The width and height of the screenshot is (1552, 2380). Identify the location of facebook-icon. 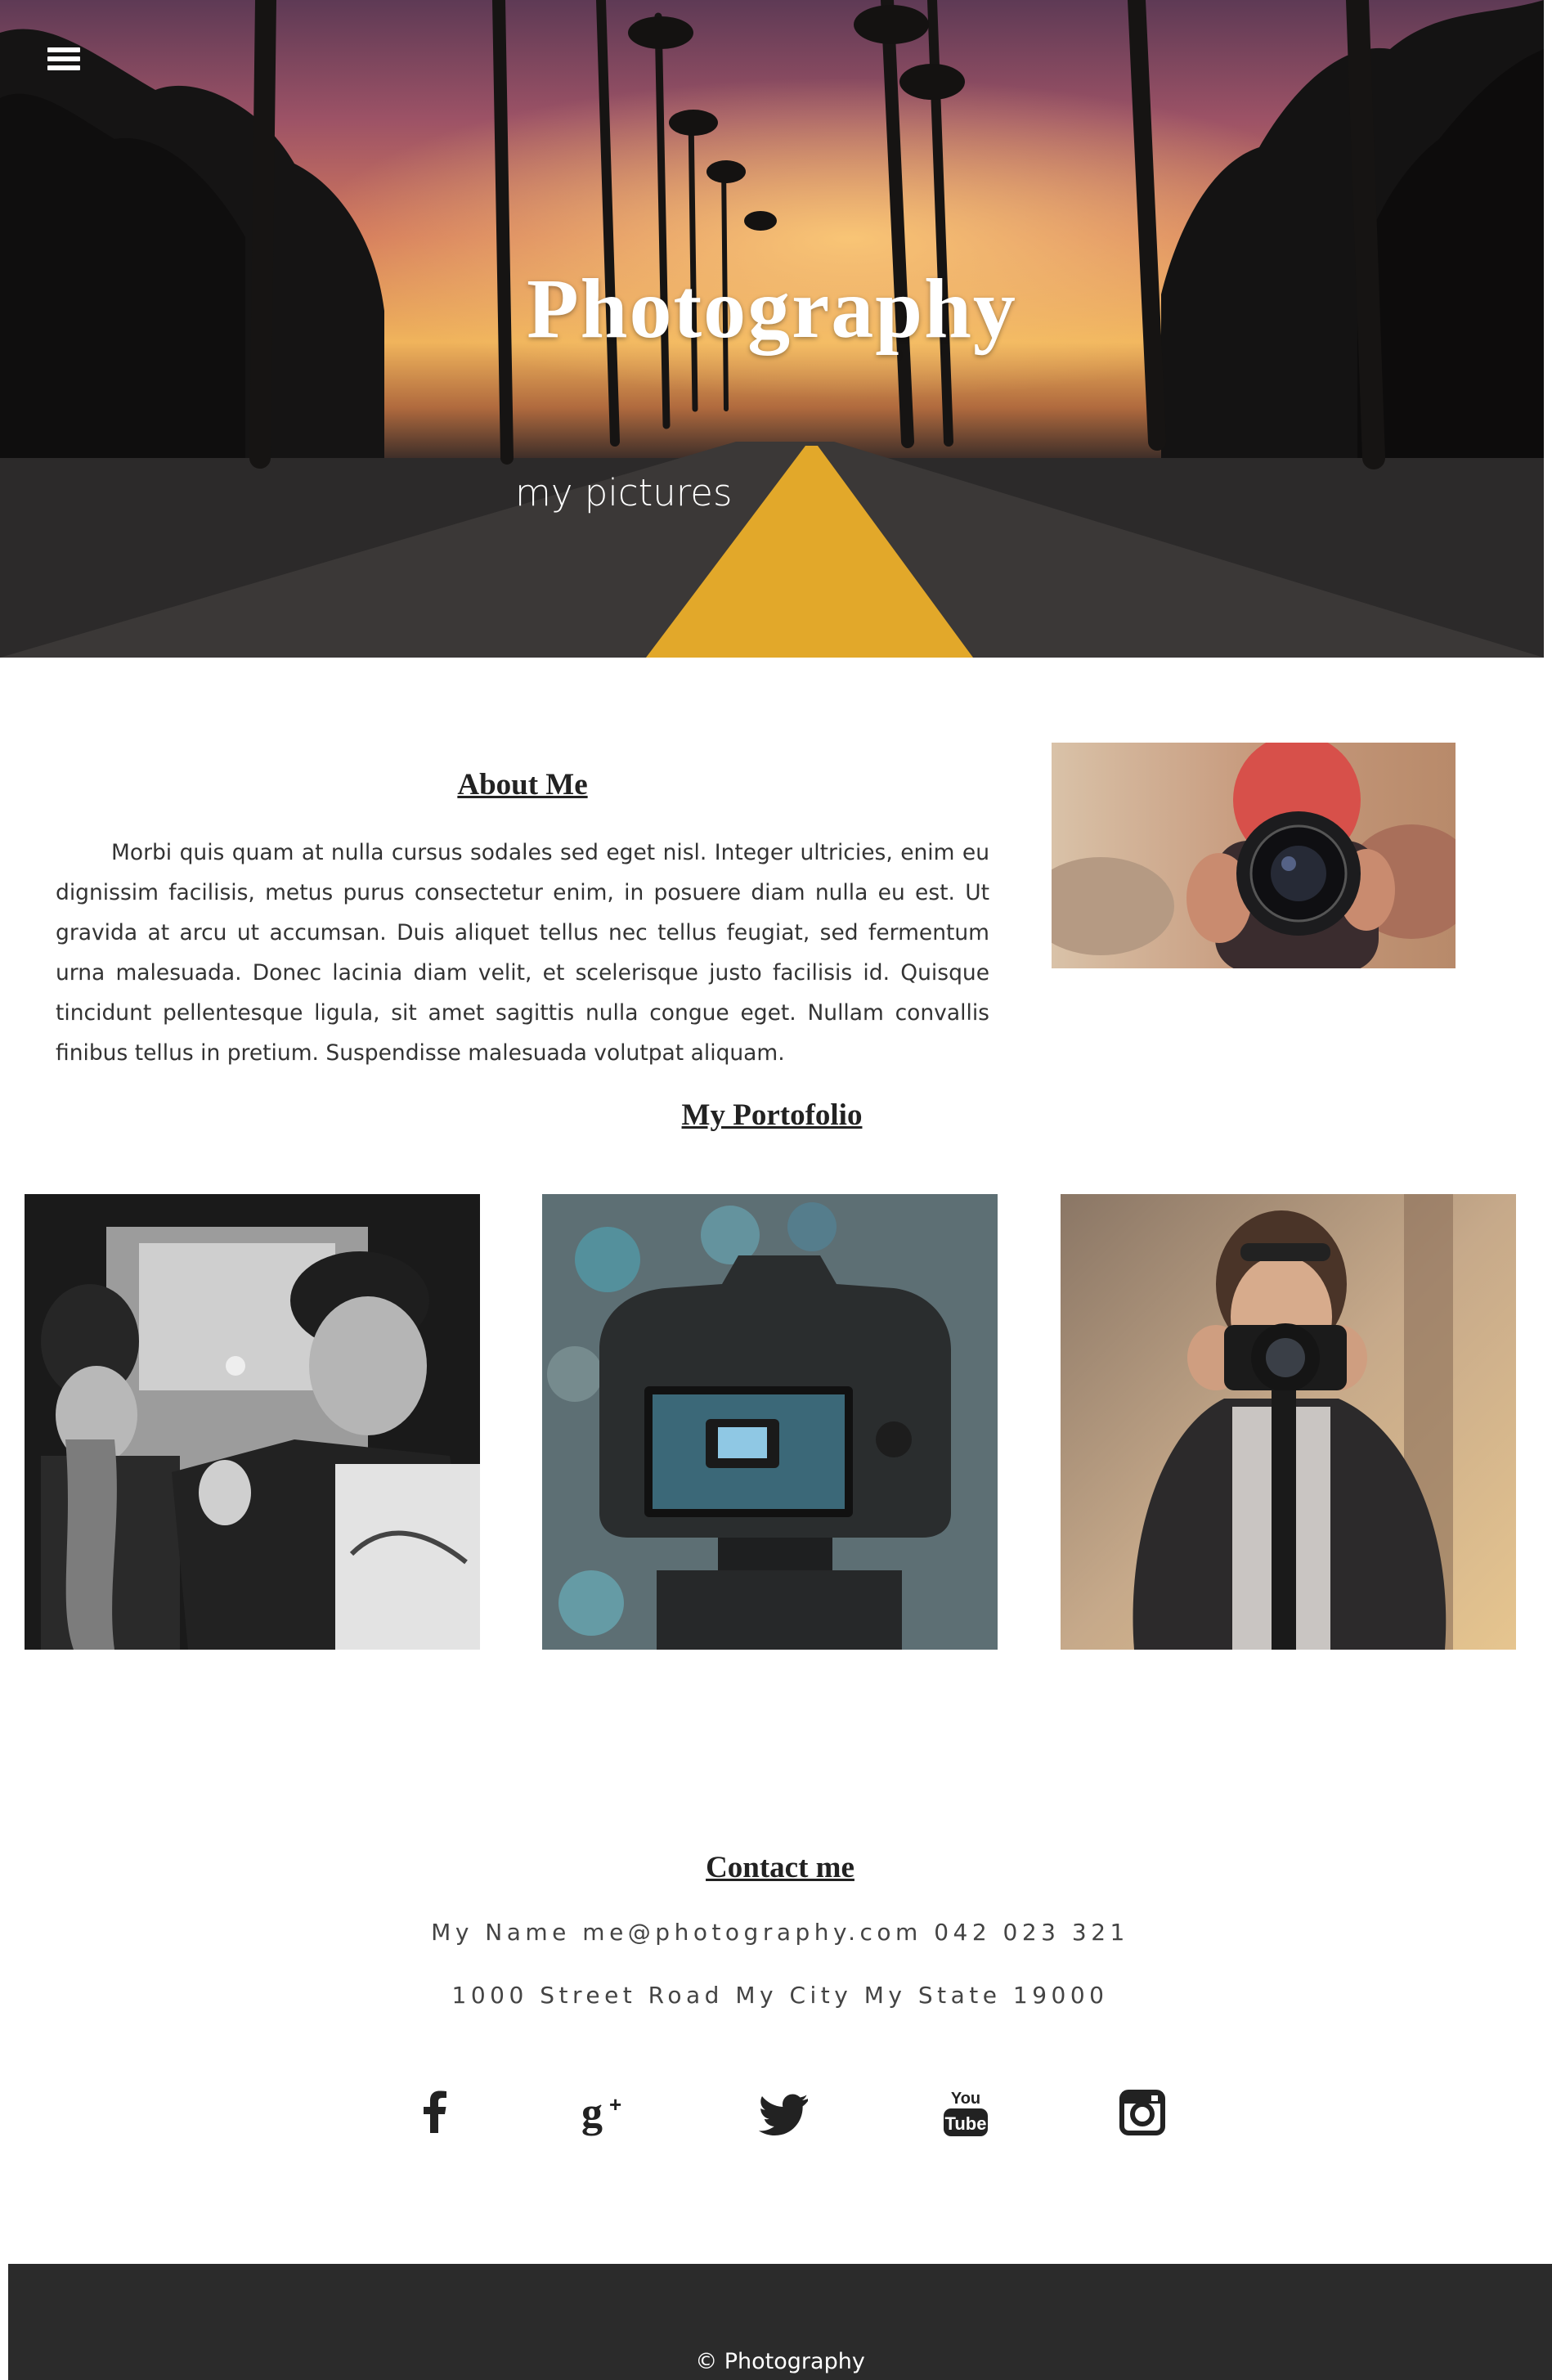
(435, 2113).